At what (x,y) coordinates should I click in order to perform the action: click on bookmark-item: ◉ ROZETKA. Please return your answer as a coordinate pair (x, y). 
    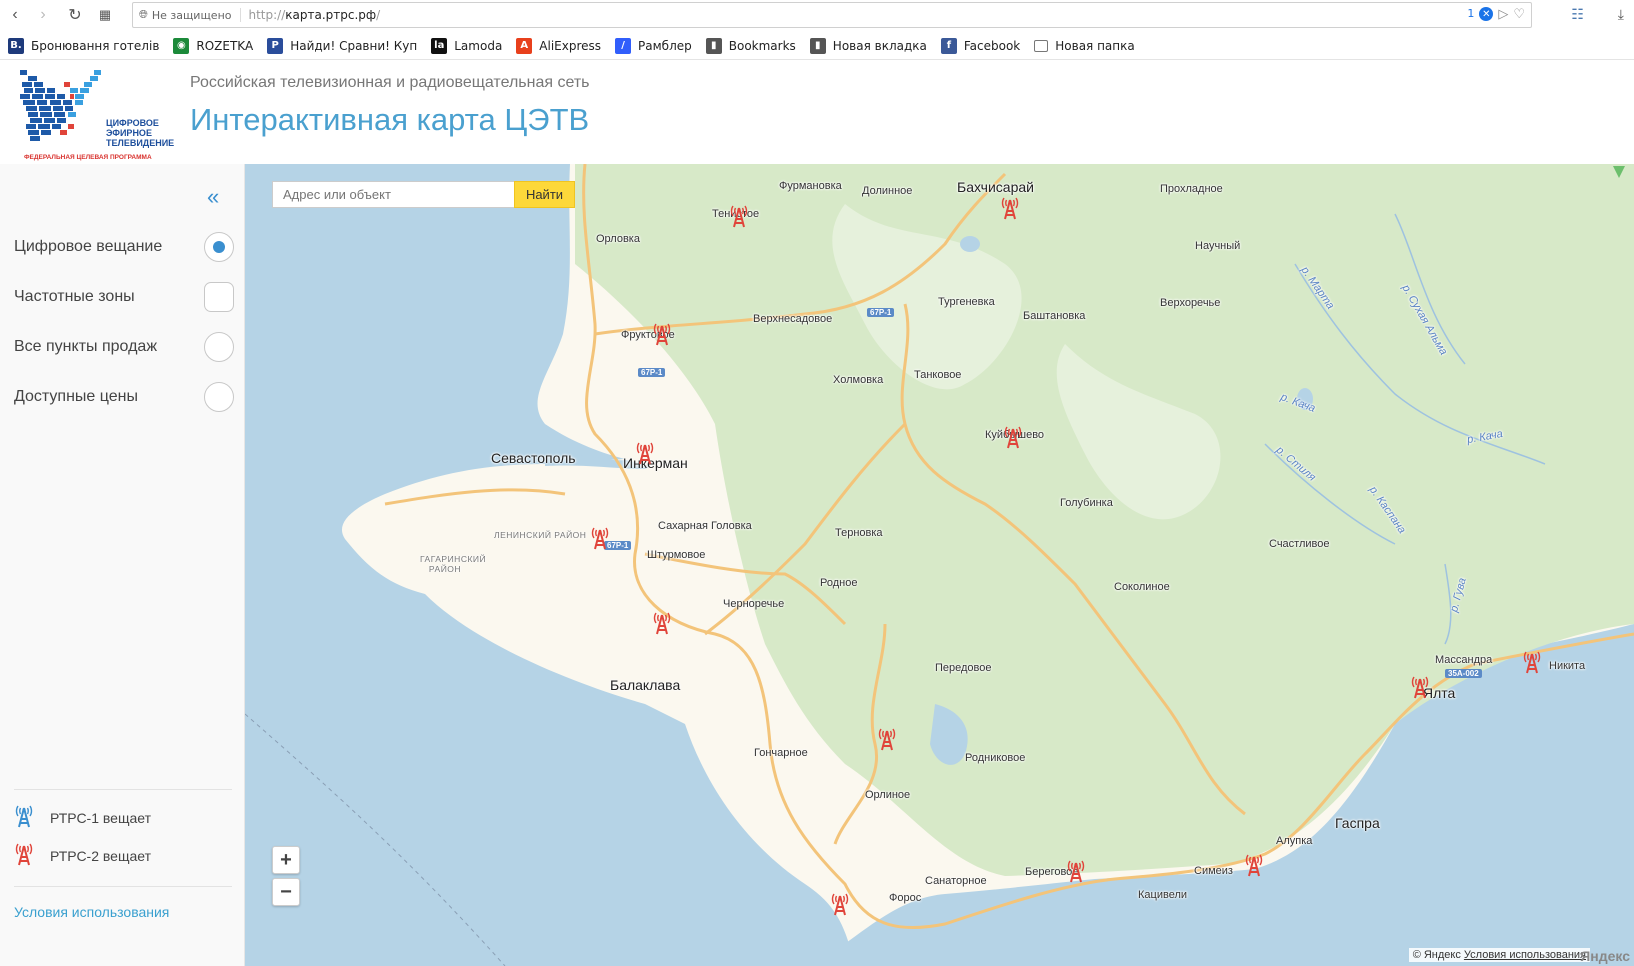
    Looking at the image, I should click on (213, 45).